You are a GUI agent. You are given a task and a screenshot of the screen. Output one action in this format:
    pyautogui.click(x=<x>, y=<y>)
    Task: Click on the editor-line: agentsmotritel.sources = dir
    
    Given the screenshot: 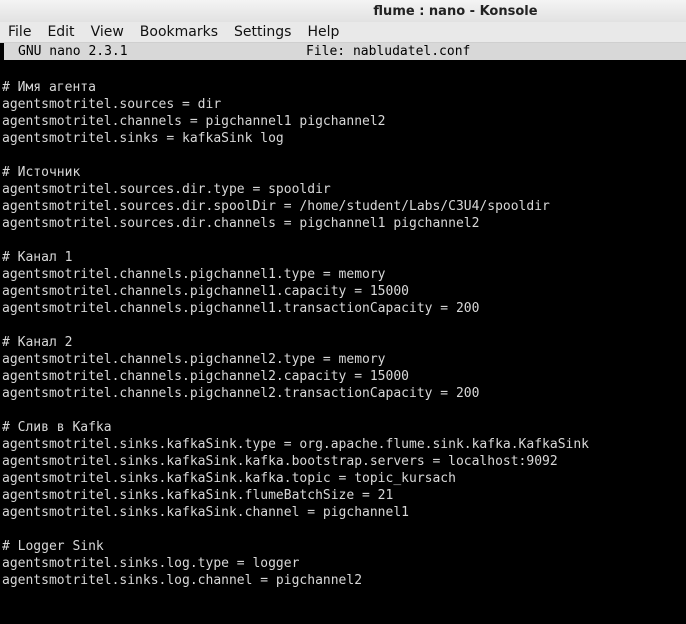 What is the action you would take?
    pyautogui.click(x=112, y=104)
    